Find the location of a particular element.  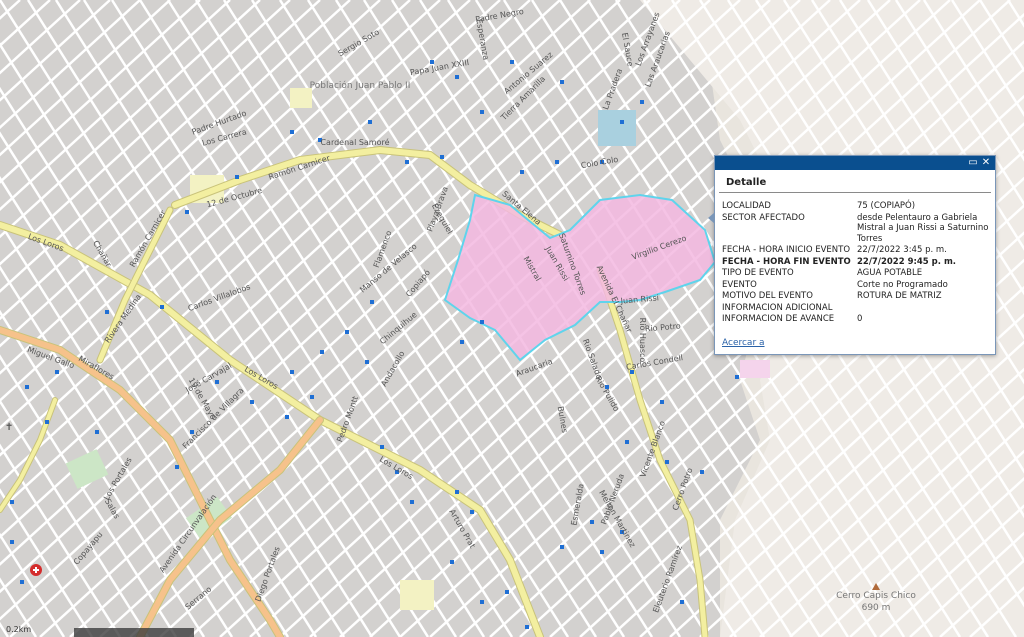

detail-key: INFORMACION DE AVANCE is located at coordinates (778, 319).